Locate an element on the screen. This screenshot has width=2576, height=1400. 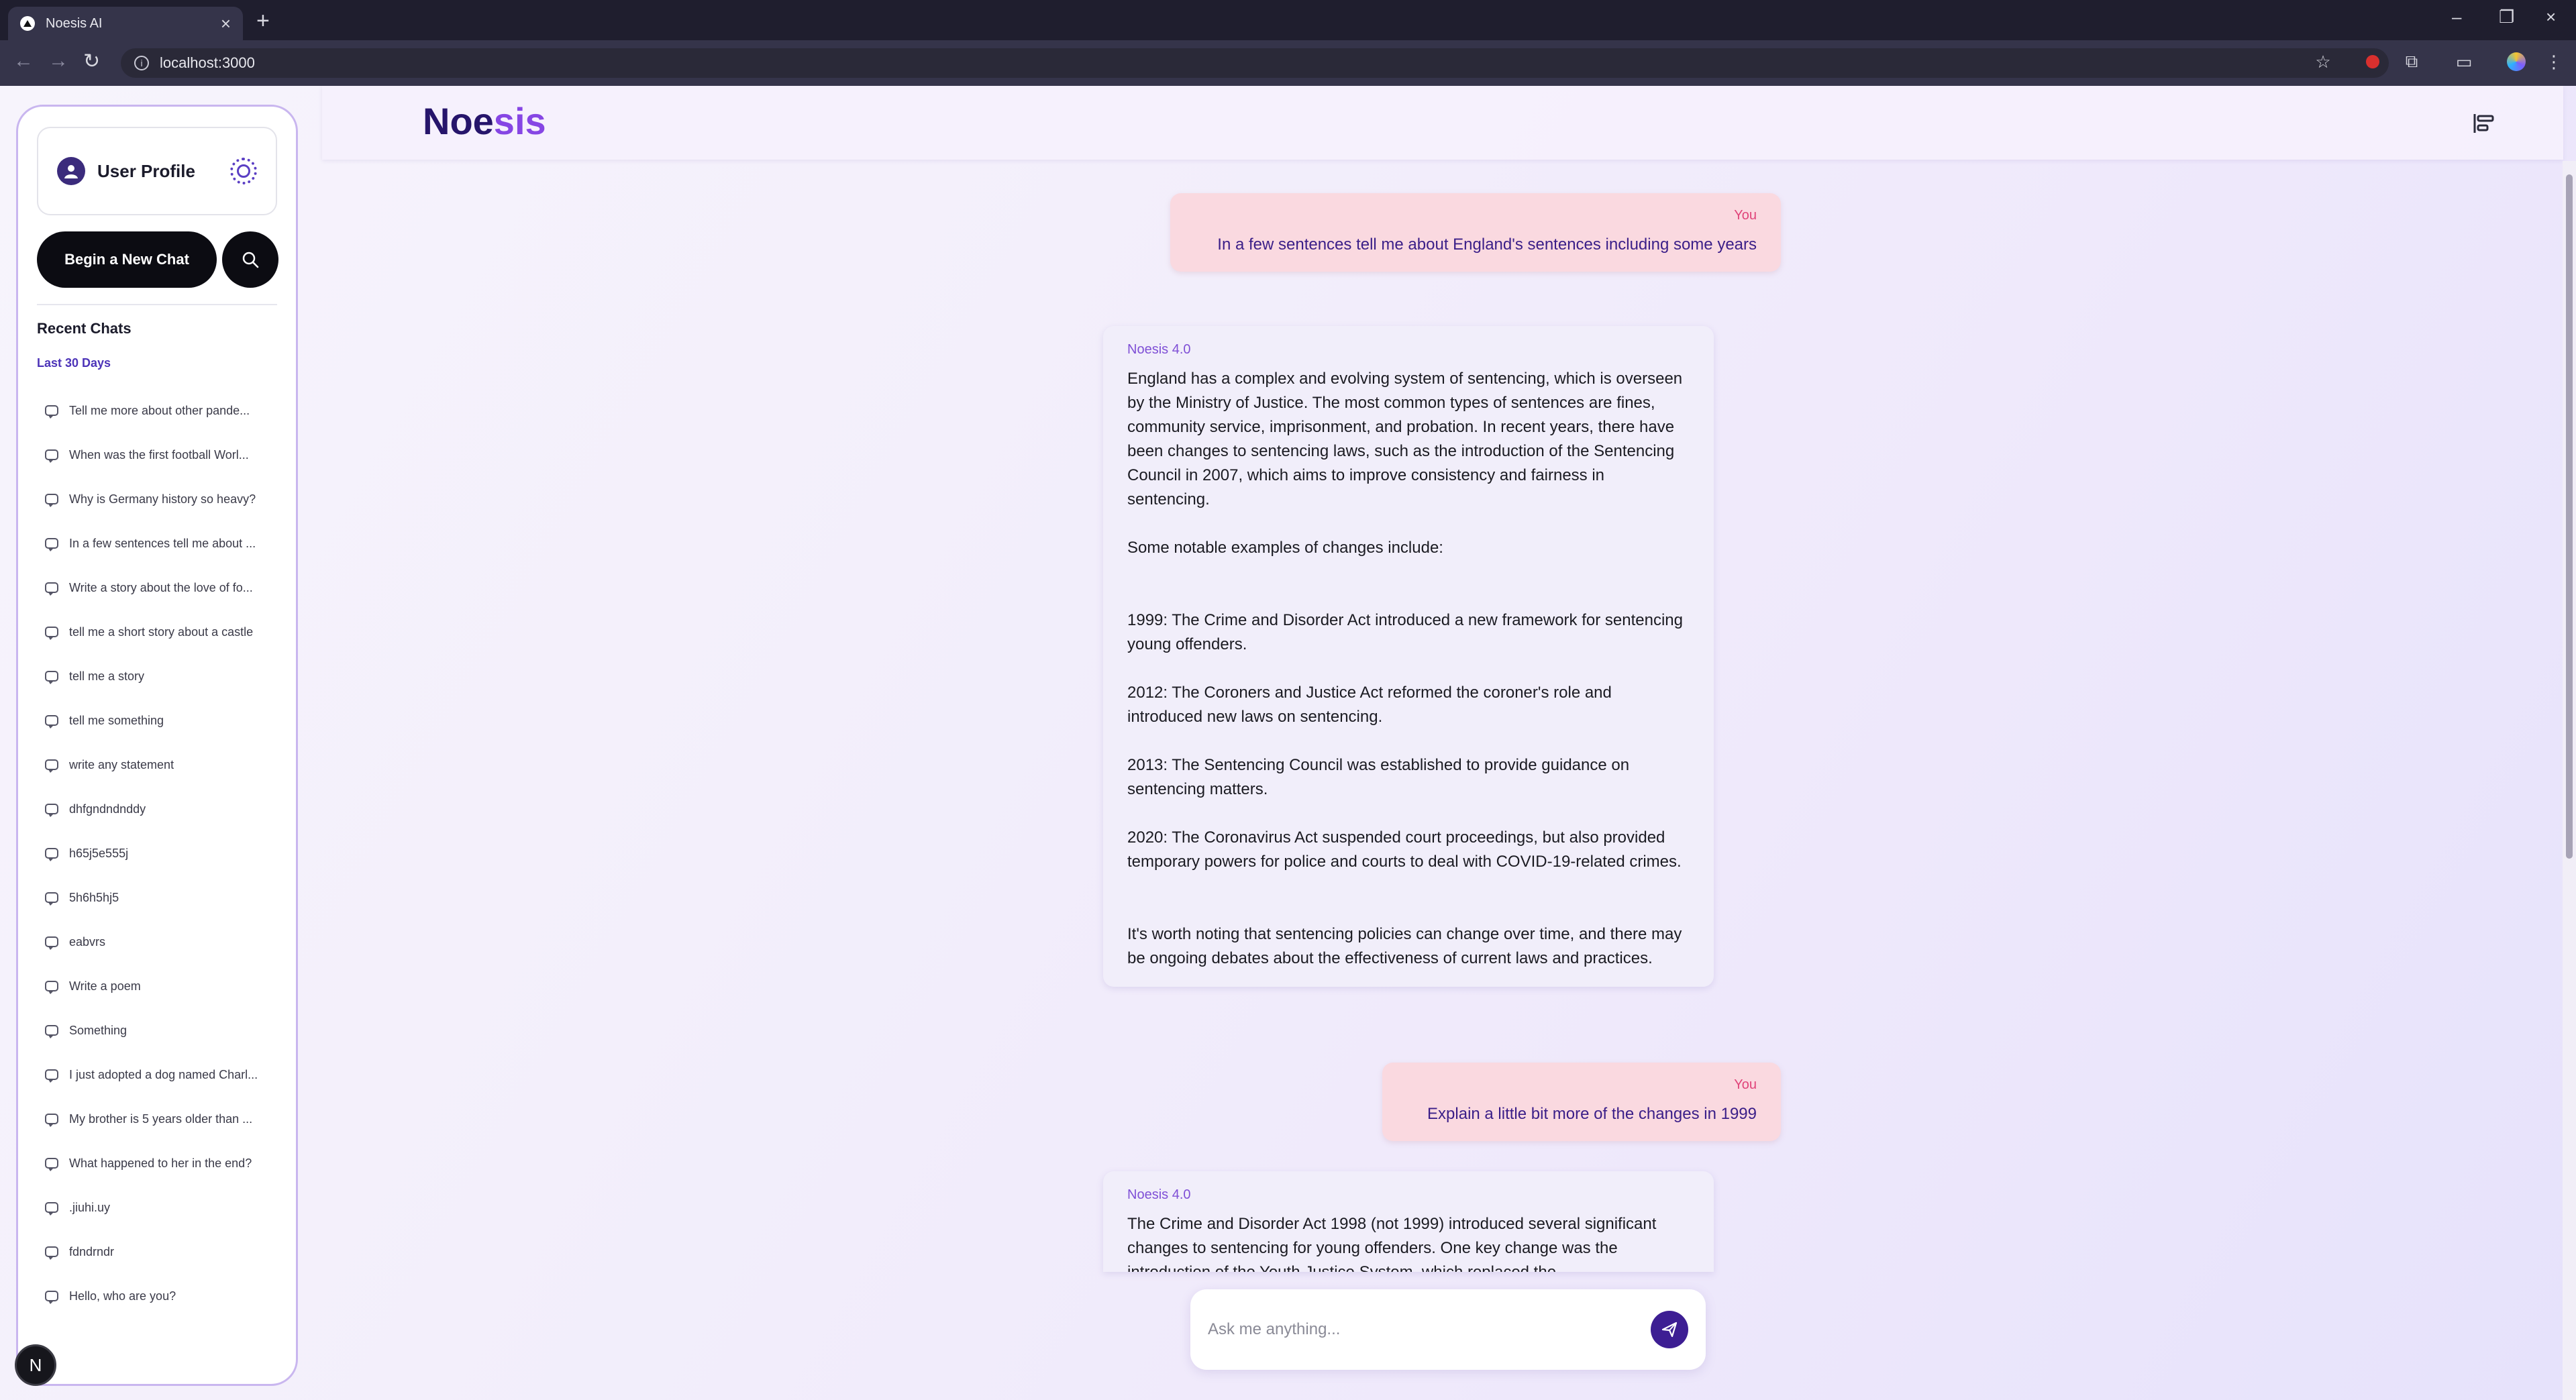
url-field: i localhost:3000 is located at coordinates (1255, 63).